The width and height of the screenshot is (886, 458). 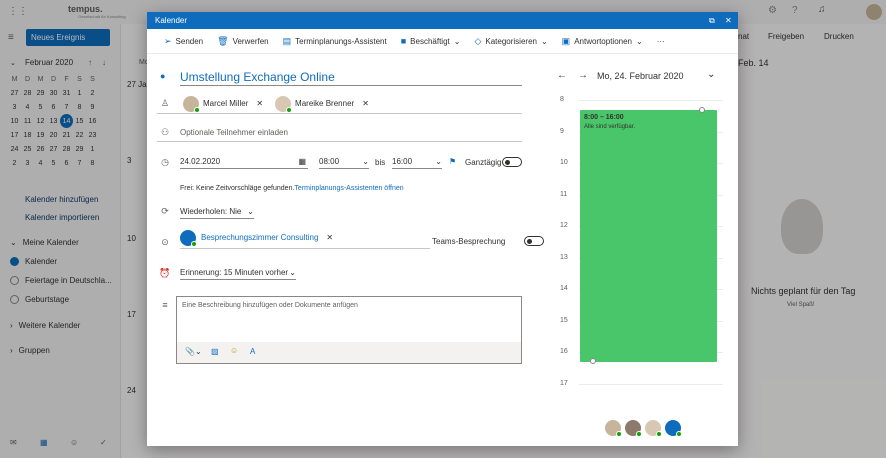 I want to click on optional-row: ⚇ Optionale Teilnehmer einladen, so click(x=339, y=133).